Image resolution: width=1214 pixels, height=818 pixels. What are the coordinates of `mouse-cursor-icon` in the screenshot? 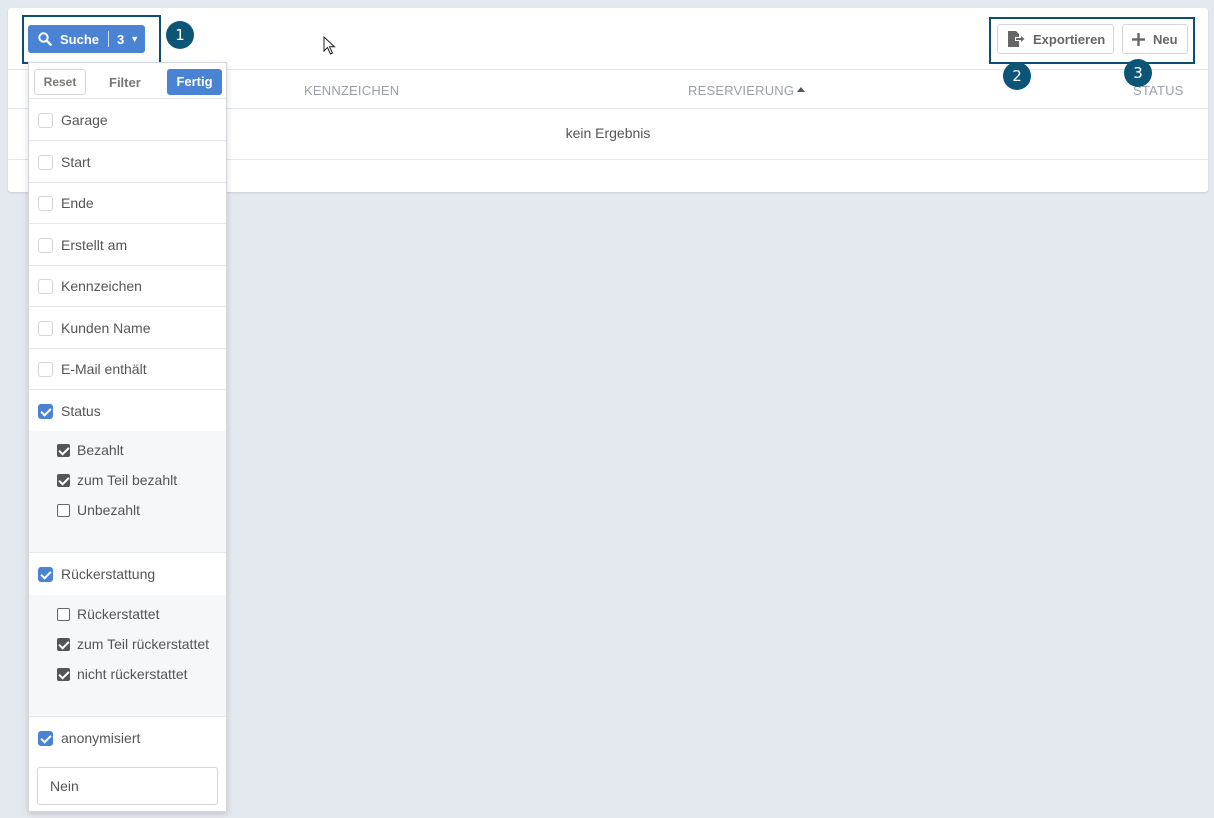 It's located at (329, 45).